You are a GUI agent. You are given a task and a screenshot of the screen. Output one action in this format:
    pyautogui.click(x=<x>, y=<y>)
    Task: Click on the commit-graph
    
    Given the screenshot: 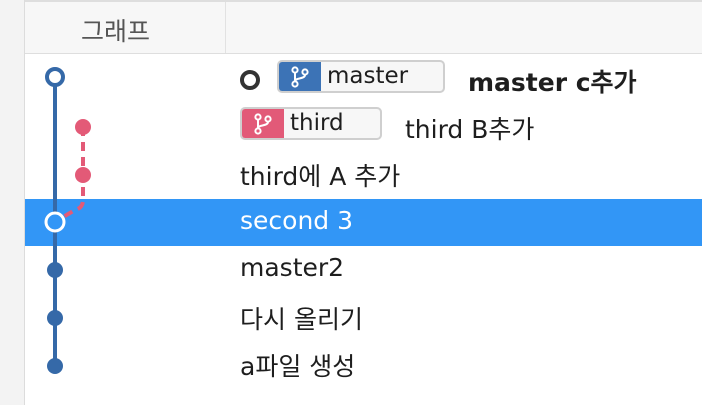 What is the action you would take?
    pyautogui.click(x=67, y=220)
    